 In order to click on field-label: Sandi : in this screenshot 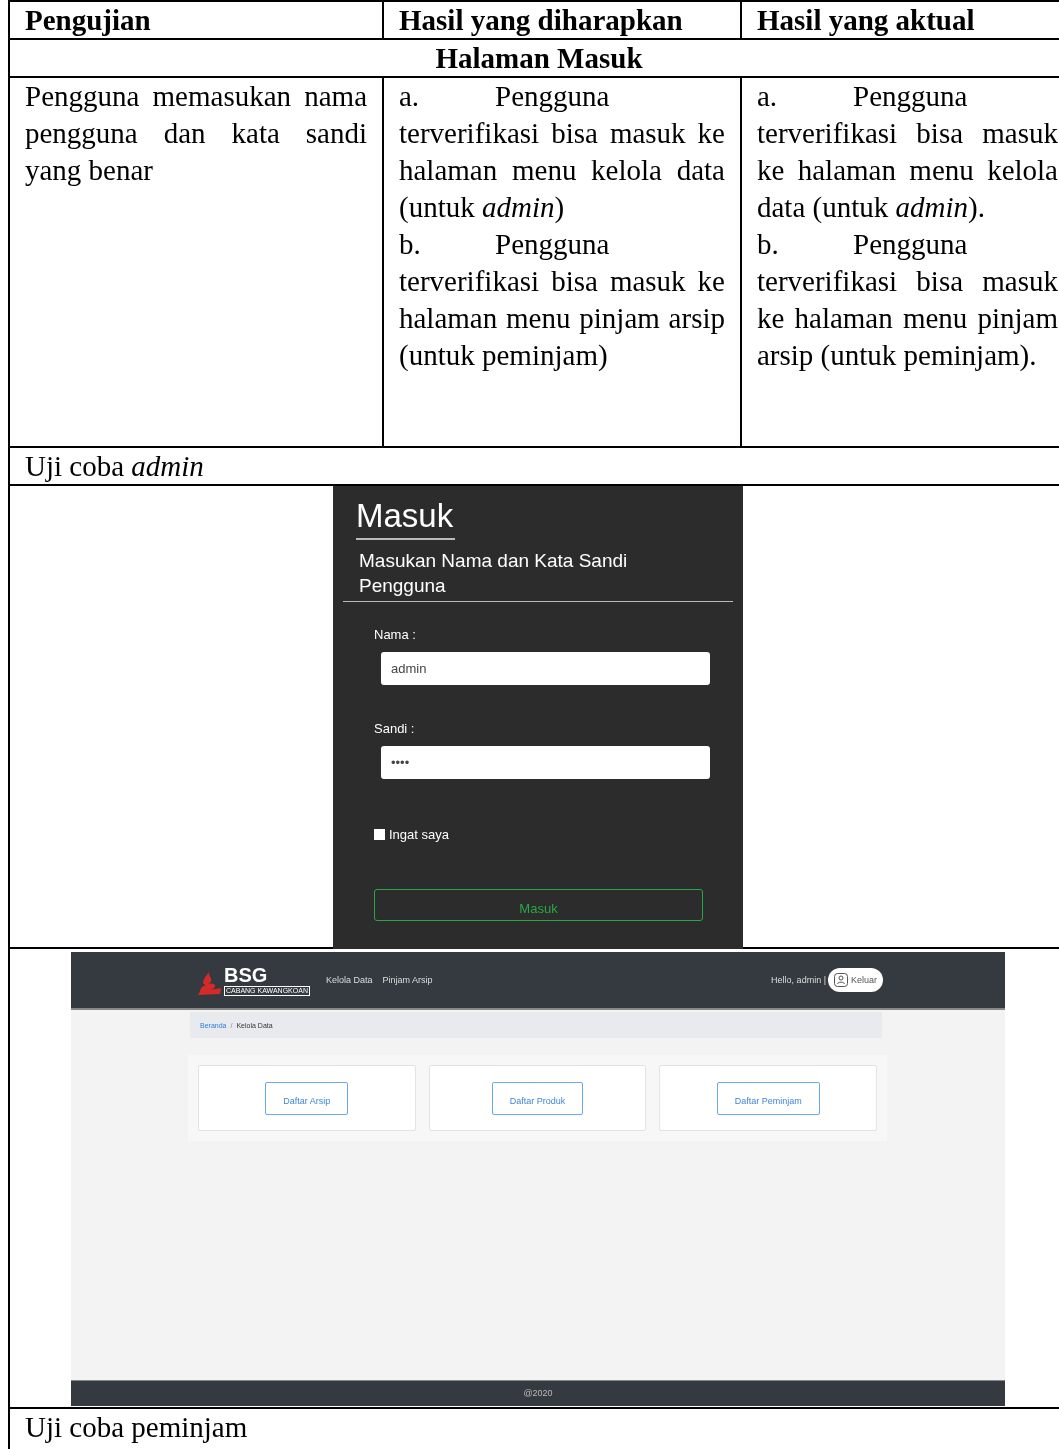, I will do `click(395, 729)`.